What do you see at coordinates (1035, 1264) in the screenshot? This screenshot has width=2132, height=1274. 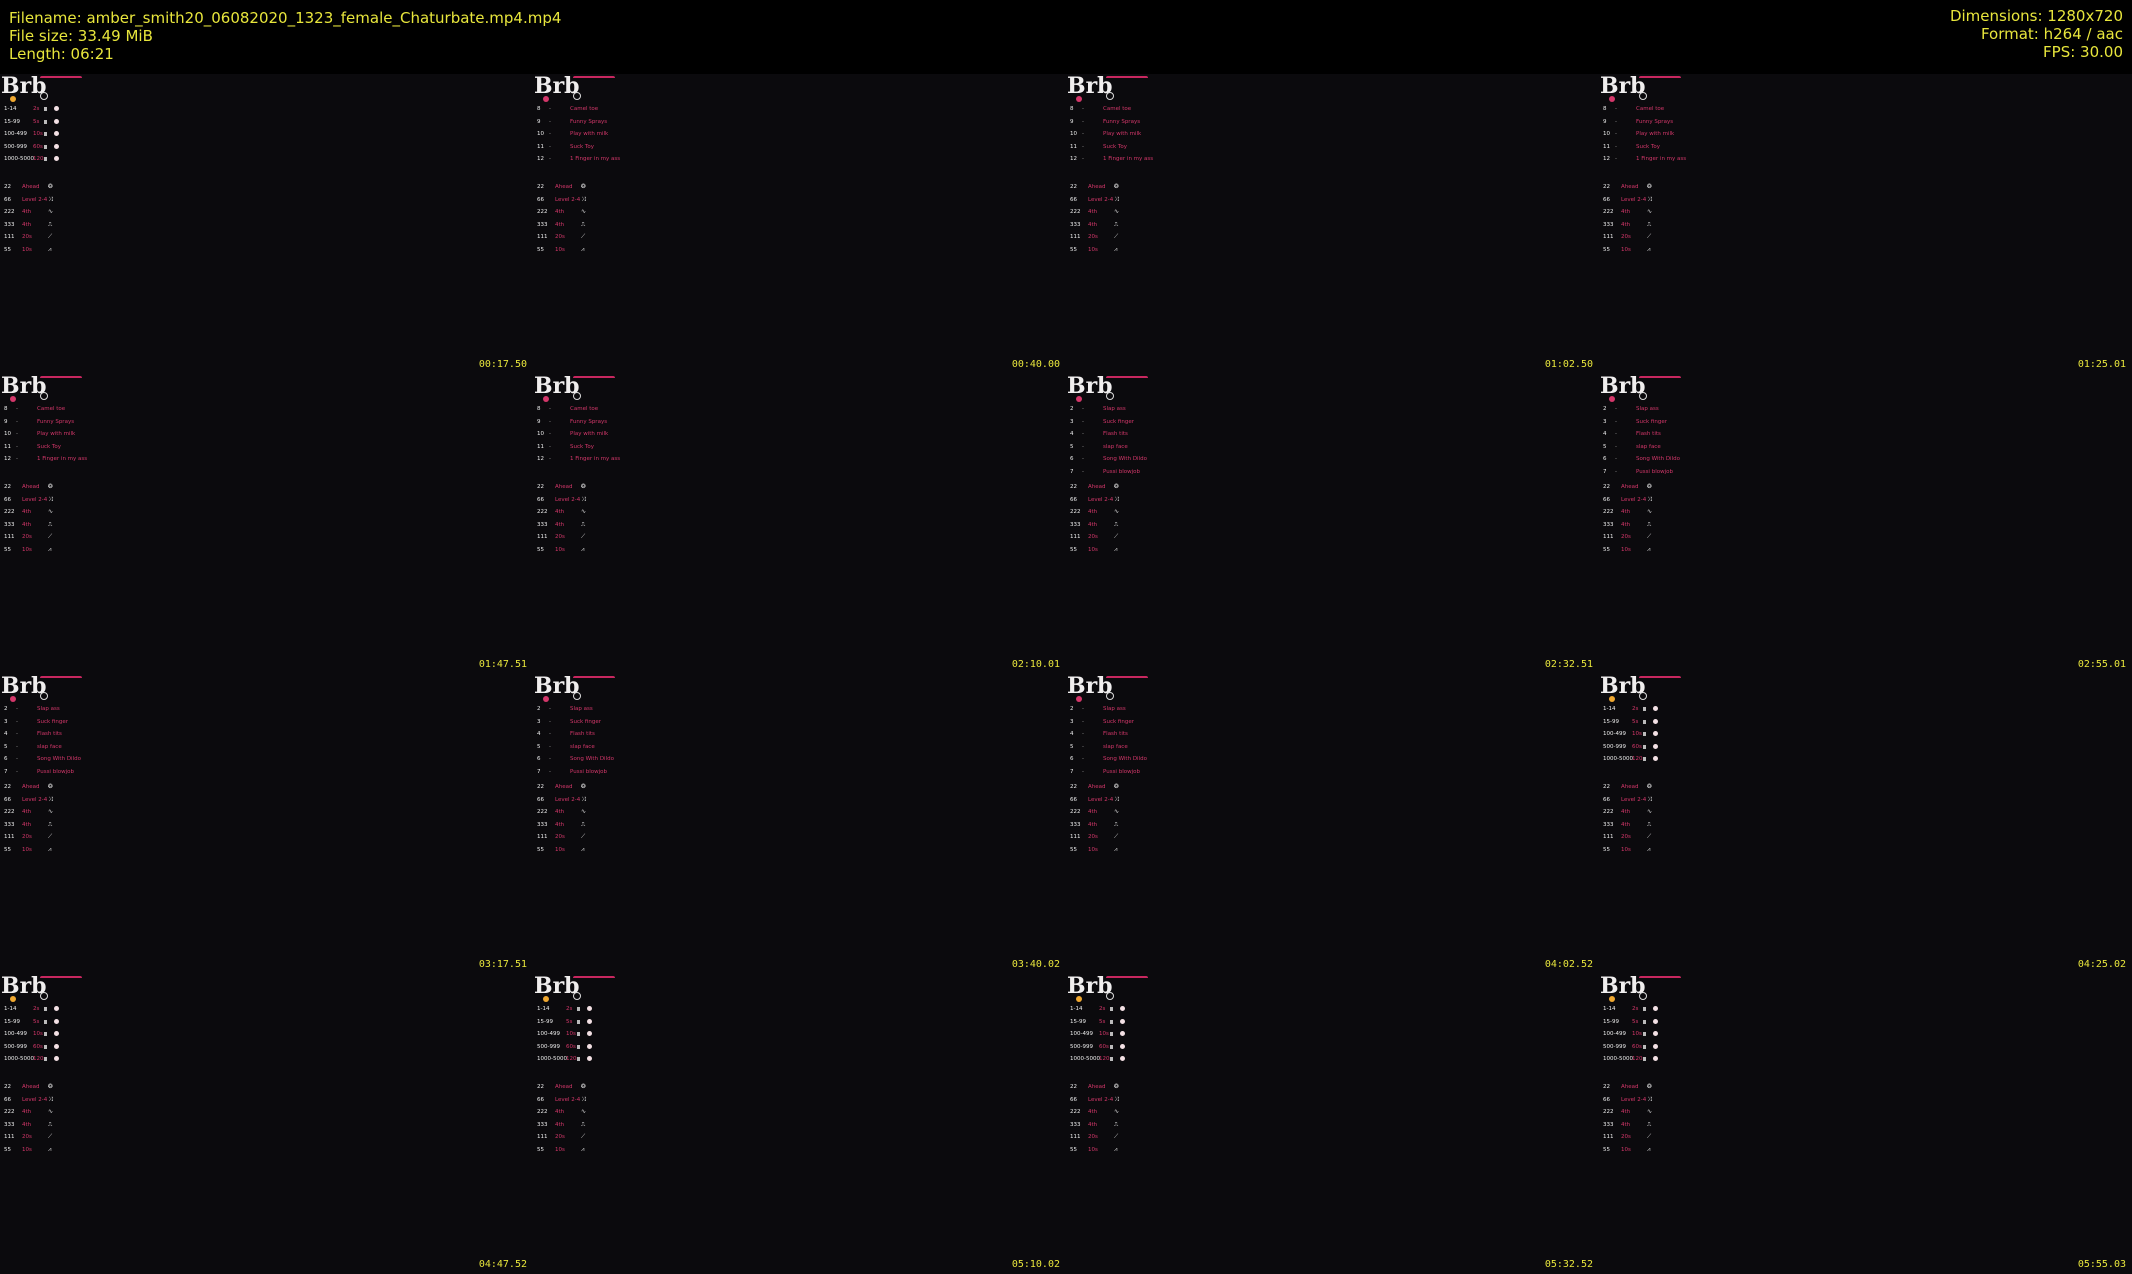 I see `thumbnail-timestamp: 05:10.02` at bounding box center [1035, 1264].